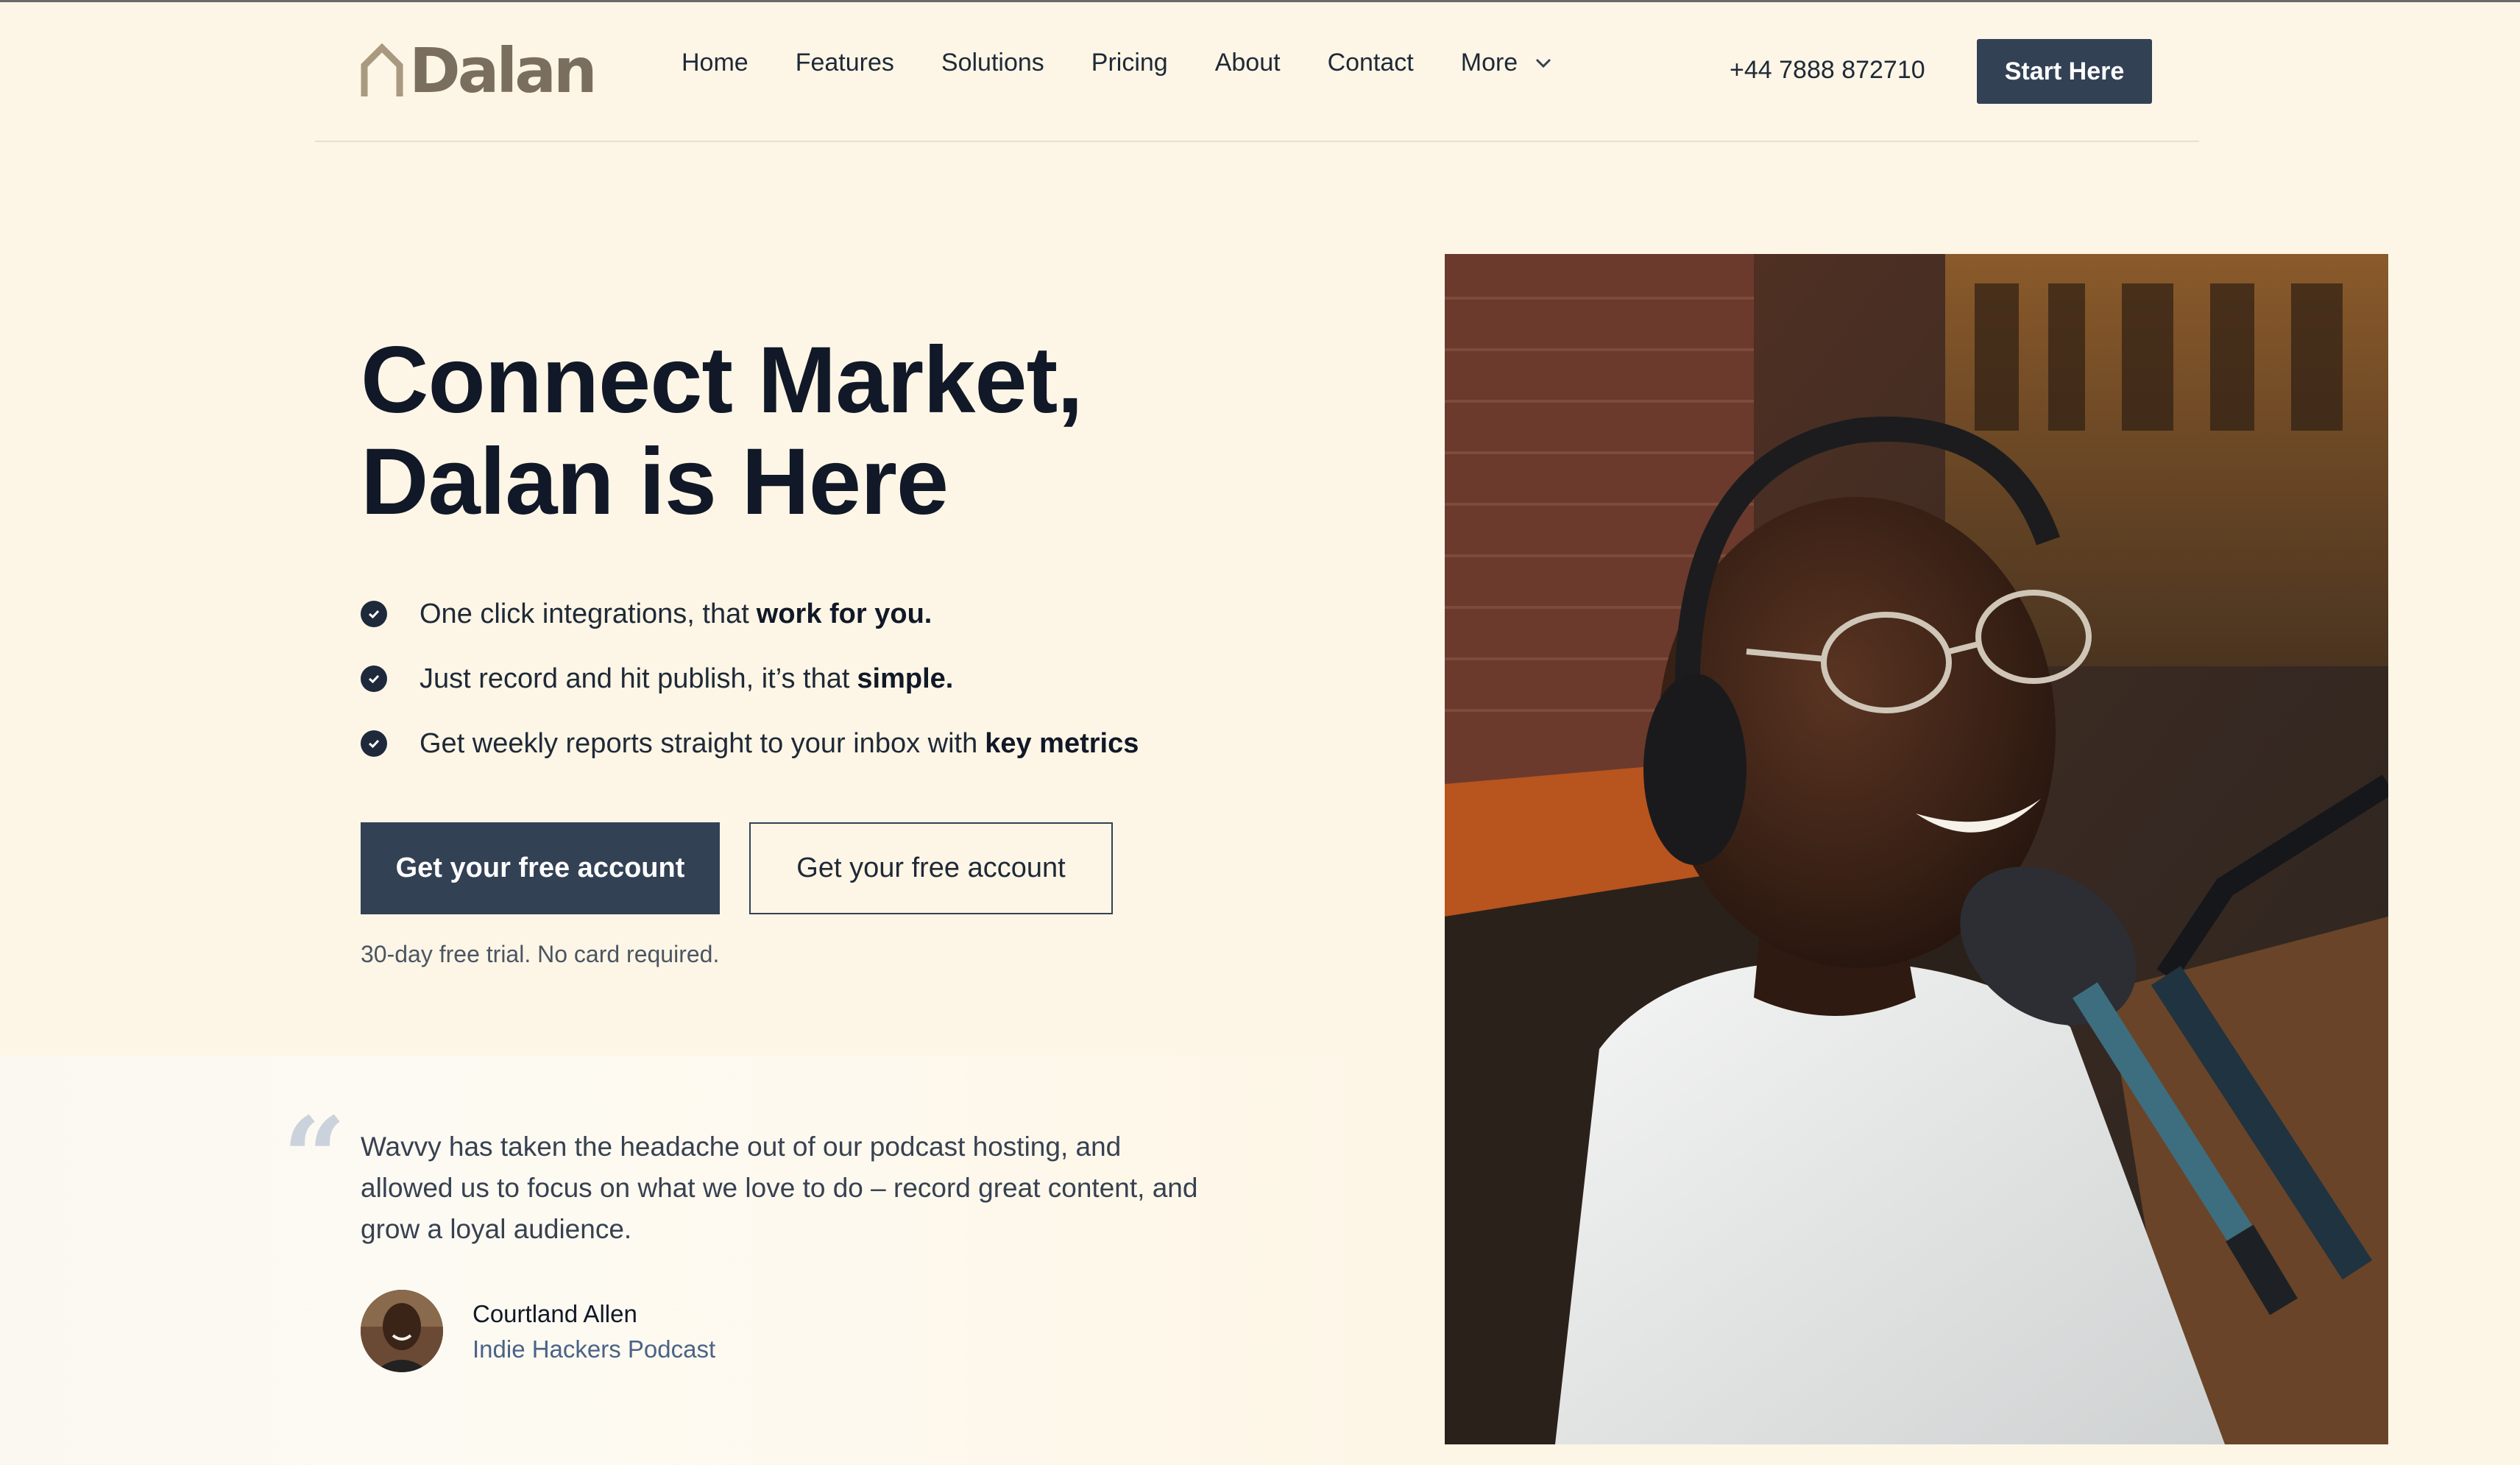 The width and height of the screenshot is (2520, 1465). I want to click on testimonial-author-role: Indie Hackers Podcast, so click(594, 1349).